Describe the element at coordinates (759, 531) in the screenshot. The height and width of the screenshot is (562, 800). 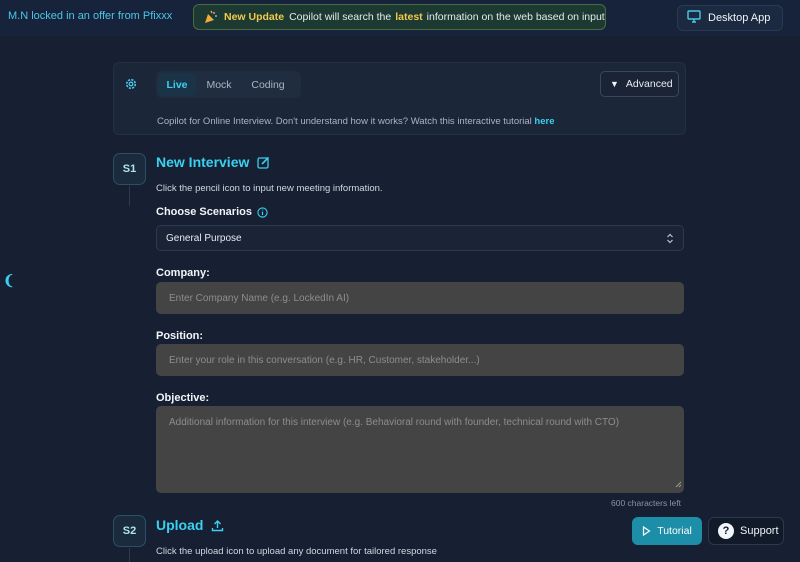
I see `support-label: Support` at that location.